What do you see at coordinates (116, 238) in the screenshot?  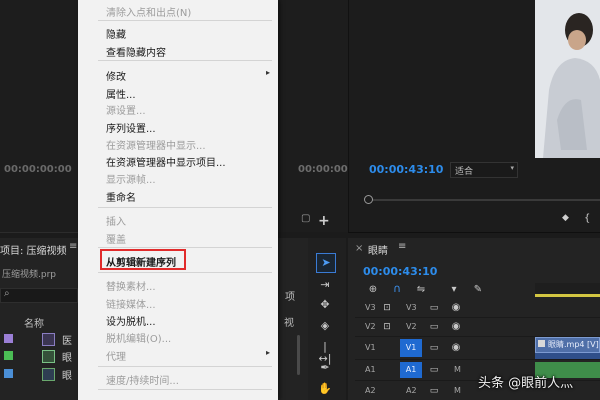 I see `menu-item-overwrite: 覆盖` at bounding box center [116, 238].